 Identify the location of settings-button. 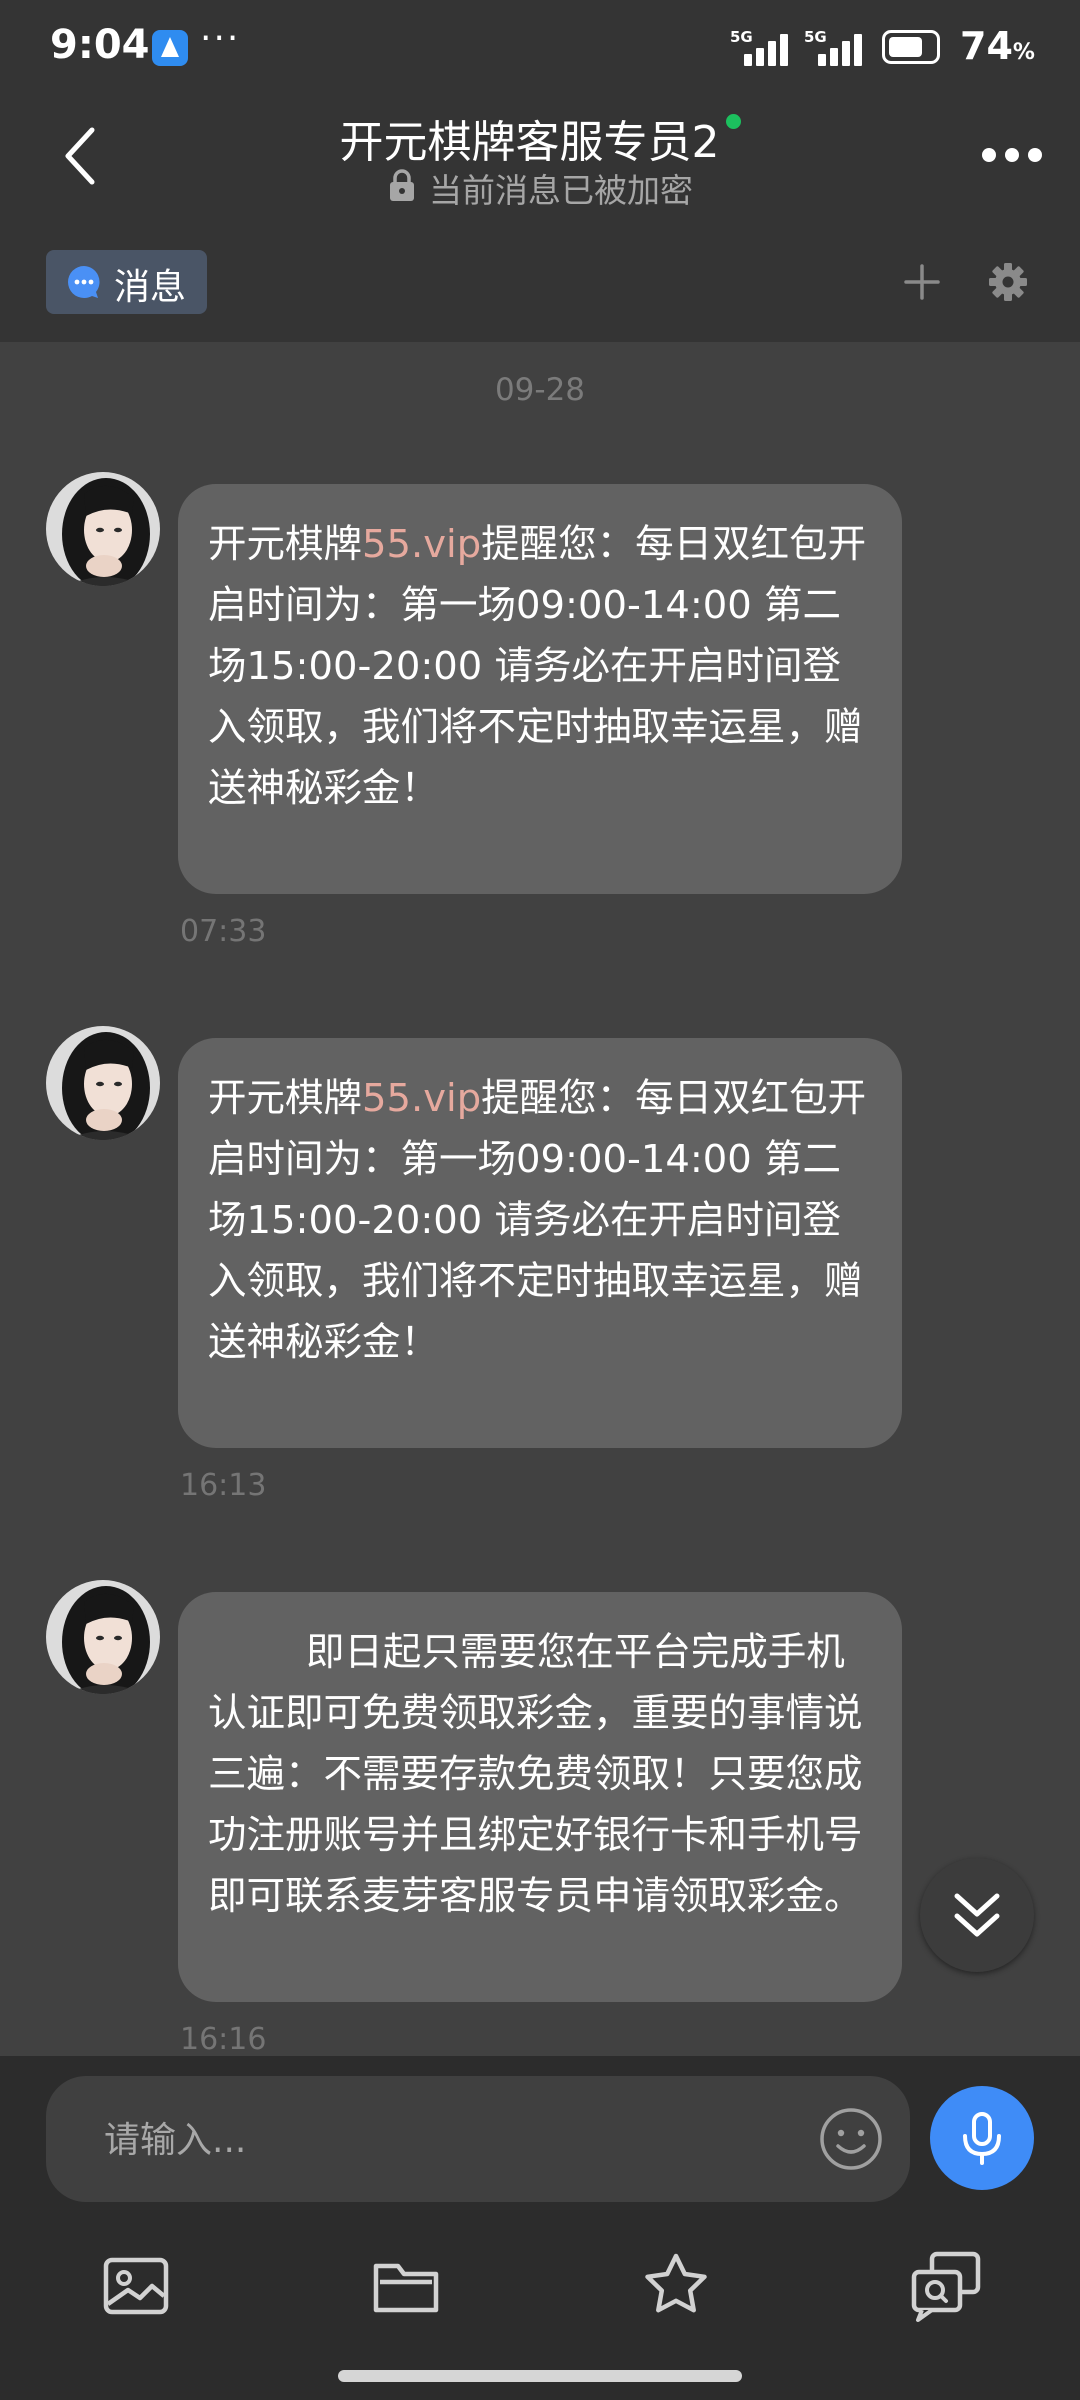
(1008, 282).